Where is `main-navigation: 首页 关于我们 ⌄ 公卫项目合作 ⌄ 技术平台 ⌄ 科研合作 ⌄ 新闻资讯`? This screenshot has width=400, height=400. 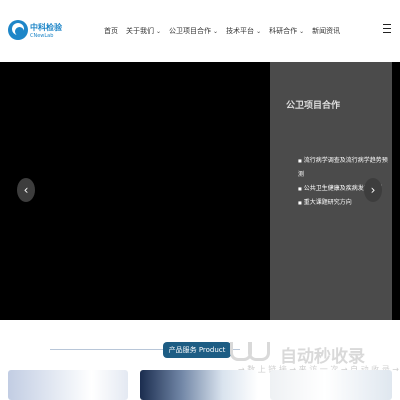 main-navigation: 首页 关于我们 ⌄ 公卫项目合作 ⌄ 技术平台 ⌄ 科研合作 ⌄ 新闻资讯 is located at coordinates (226, 31).